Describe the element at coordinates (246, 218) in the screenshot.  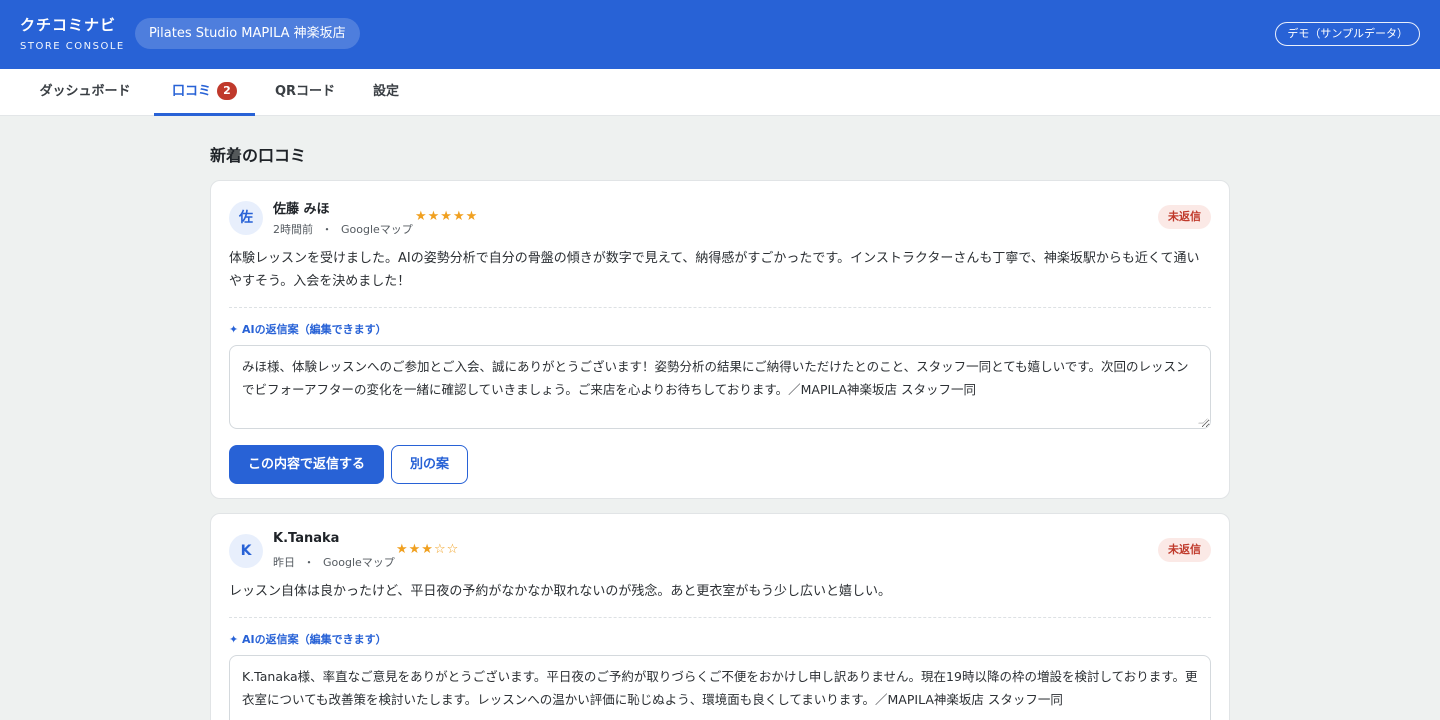
I see `avatar: 佐` at that location.